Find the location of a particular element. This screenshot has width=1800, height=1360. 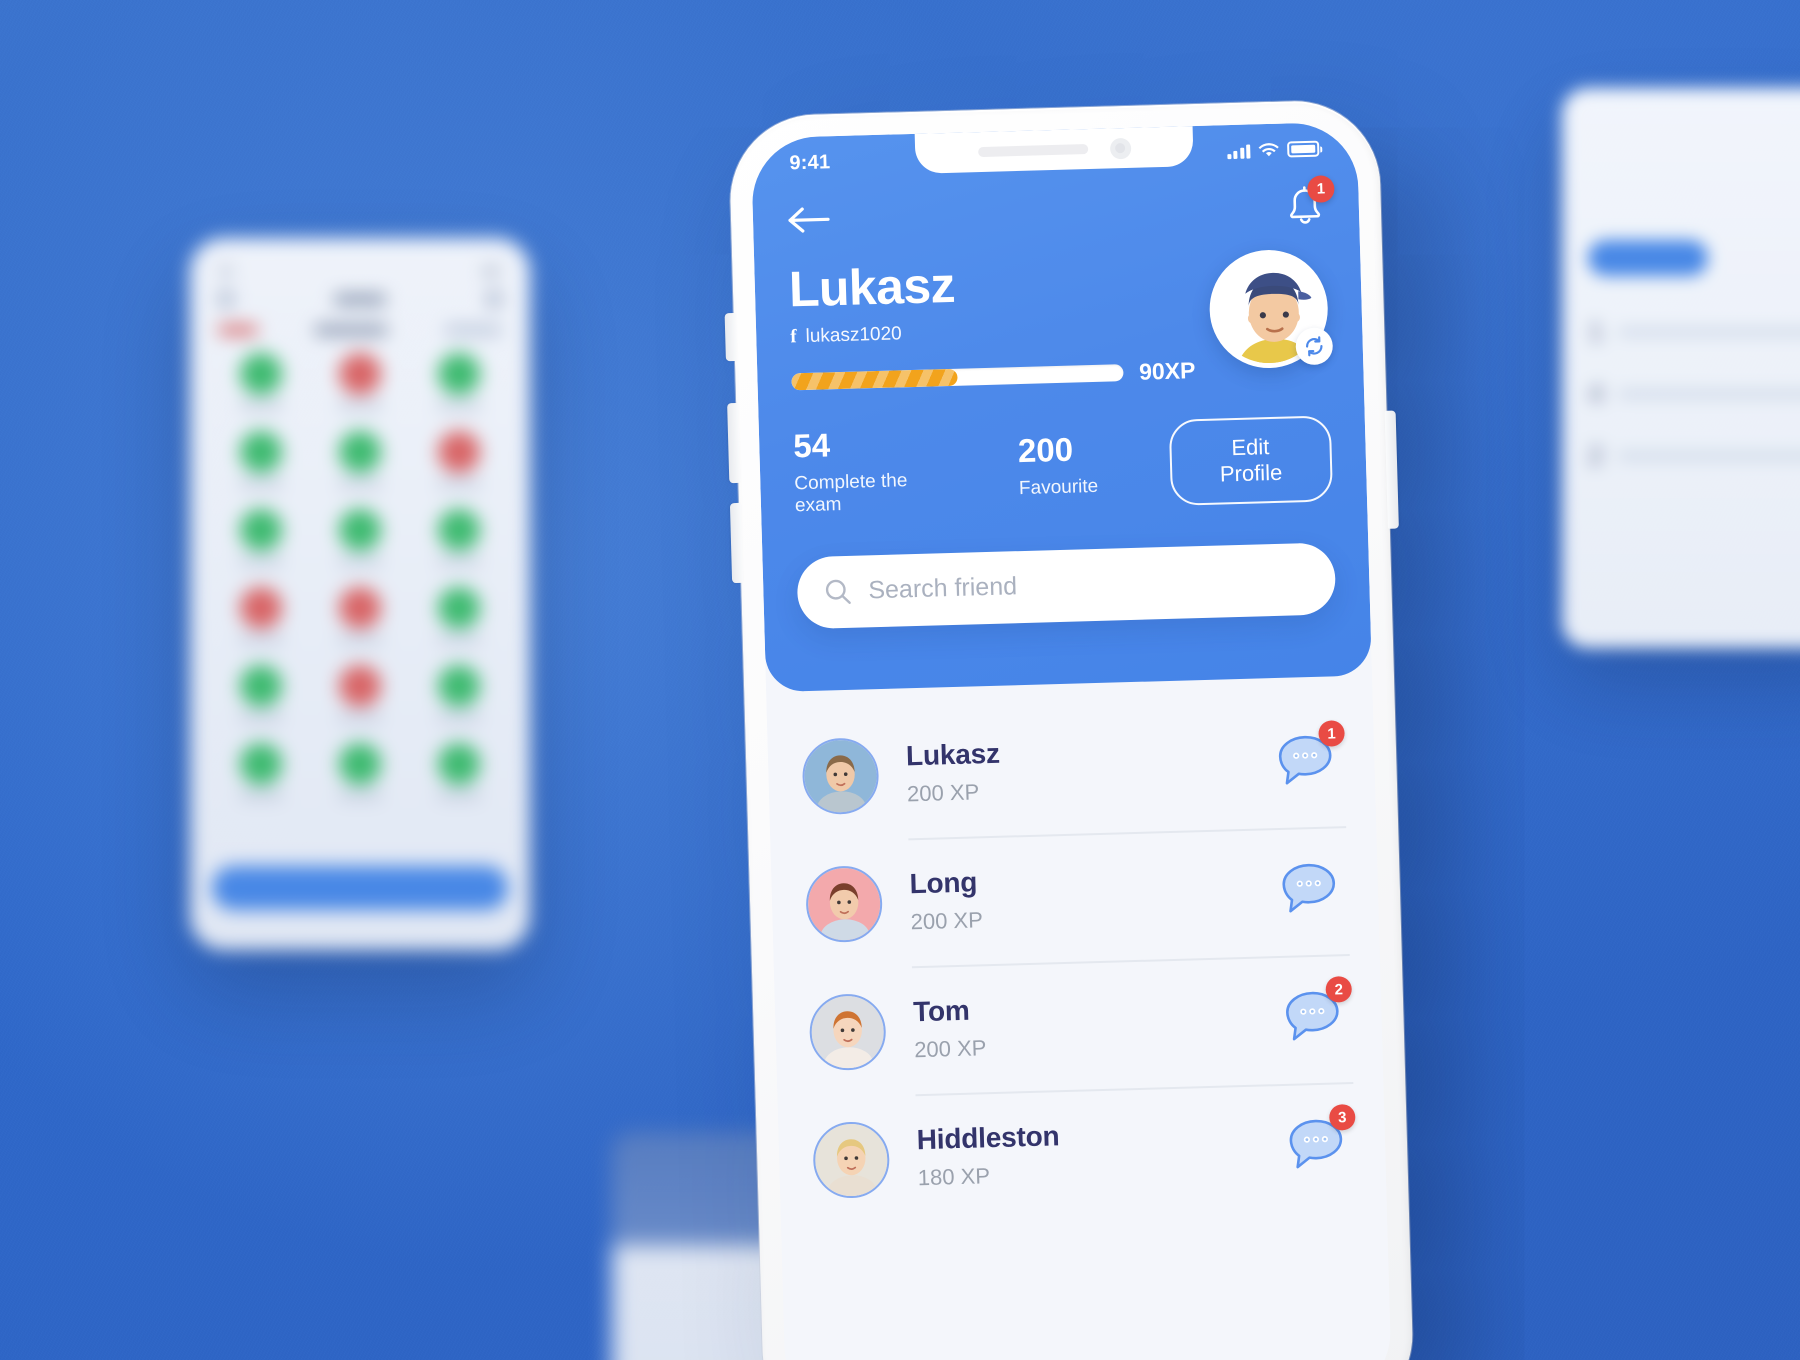

chat-unread-badge: 2 is located at coordinates (1339, 989).